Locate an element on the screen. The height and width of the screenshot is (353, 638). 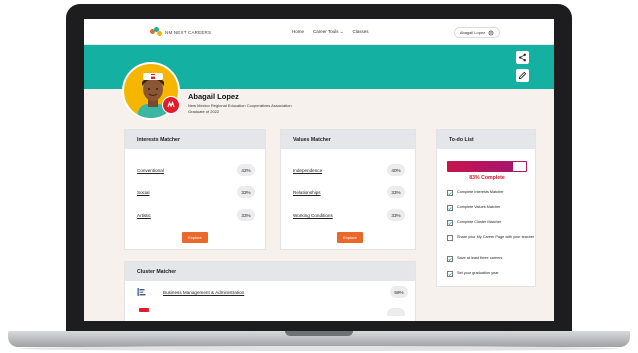
todo-item-label: Complete Values Matcher is located at coordinates (479, 207).